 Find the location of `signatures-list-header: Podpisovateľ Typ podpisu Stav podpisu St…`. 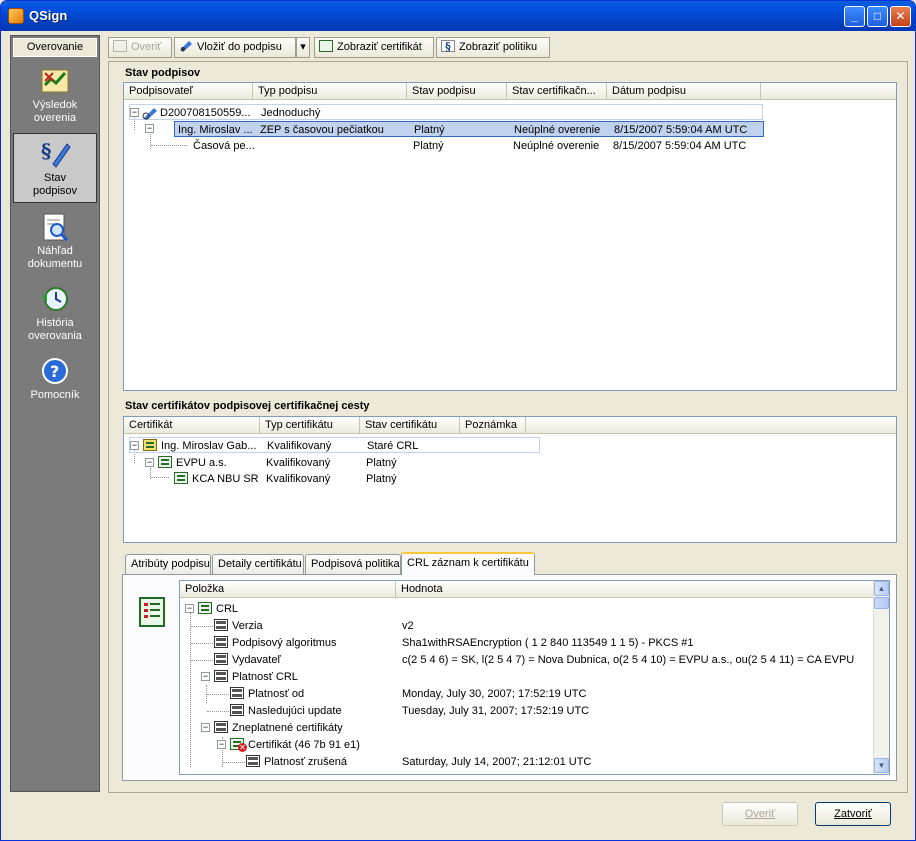

signatures-list-header: Podpisovateľ Typ podpisu Stav podpisu St… is located at coordinates (510, 91).